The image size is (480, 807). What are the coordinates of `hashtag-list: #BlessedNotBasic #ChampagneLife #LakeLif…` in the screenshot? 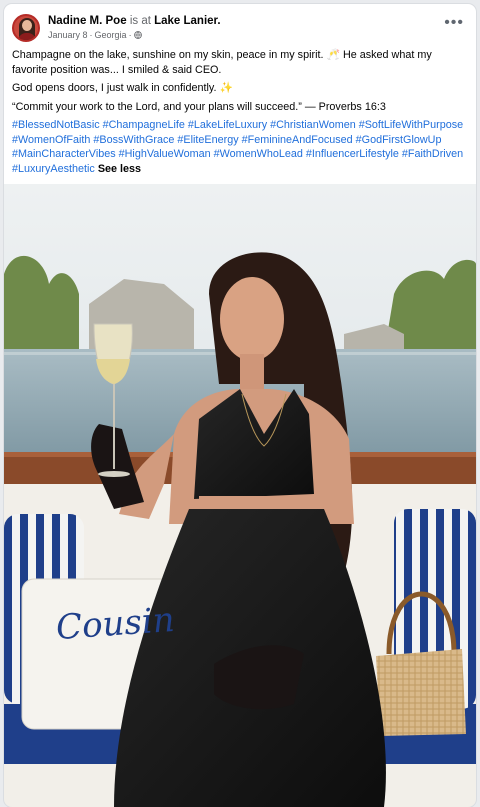 It's located at (237, 147).